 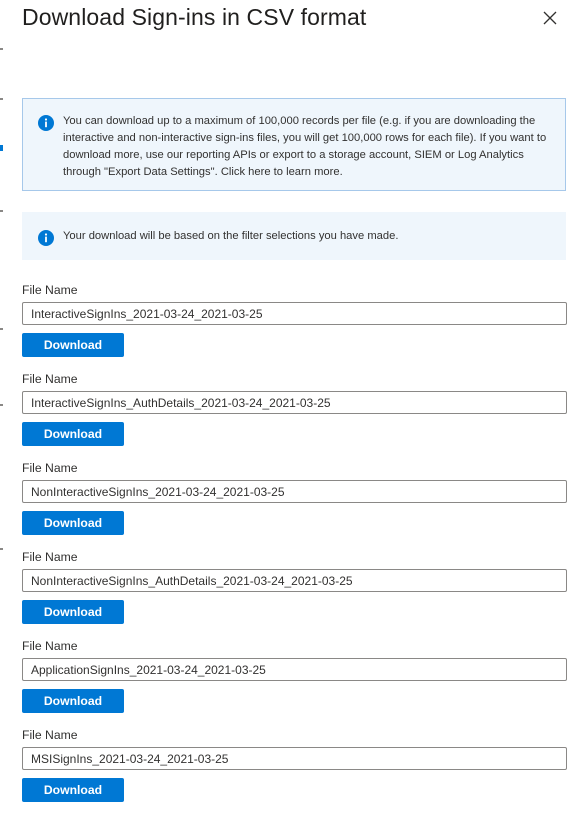 What do you see at coordinates (294, 758) in the screenshot?
I see `file-name-input-msi` at bounding box center [294, 758].